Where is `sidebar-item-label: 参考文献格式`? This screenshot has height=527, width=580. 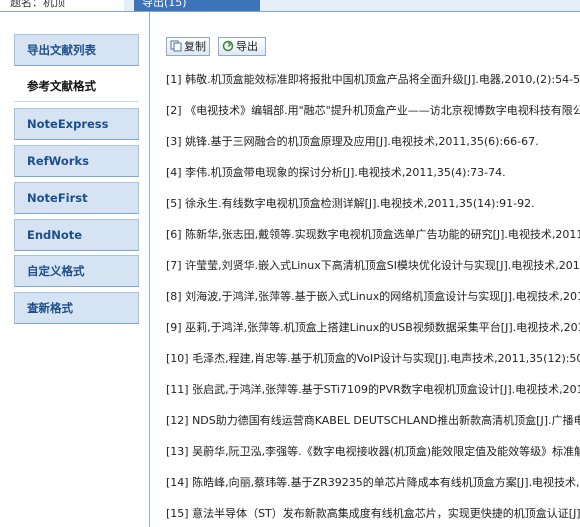 sidebar-item-label: 参考文献格式 is located at coordinates (61, 86).